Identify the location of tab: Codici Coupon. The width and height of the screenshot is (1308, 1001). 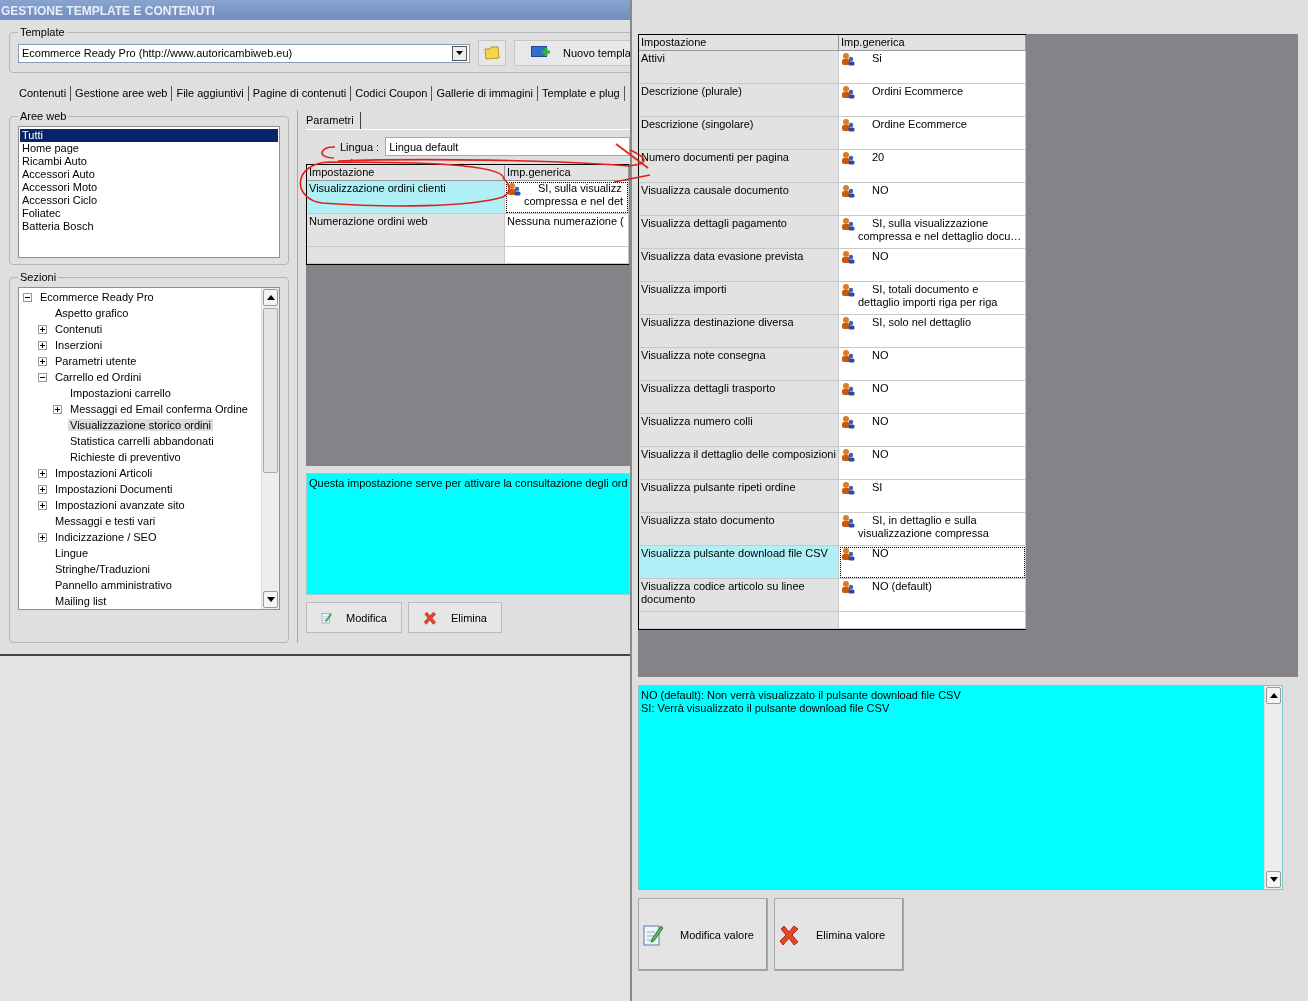
(392, 93).